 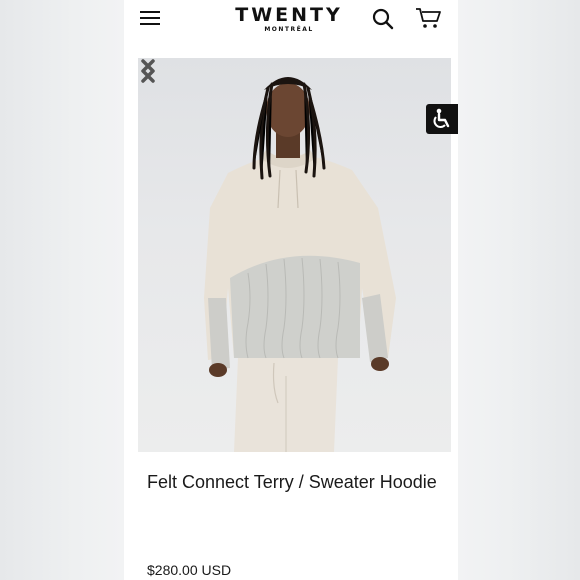 I want to click on accessibility-icon, so click(x=441, y=118).